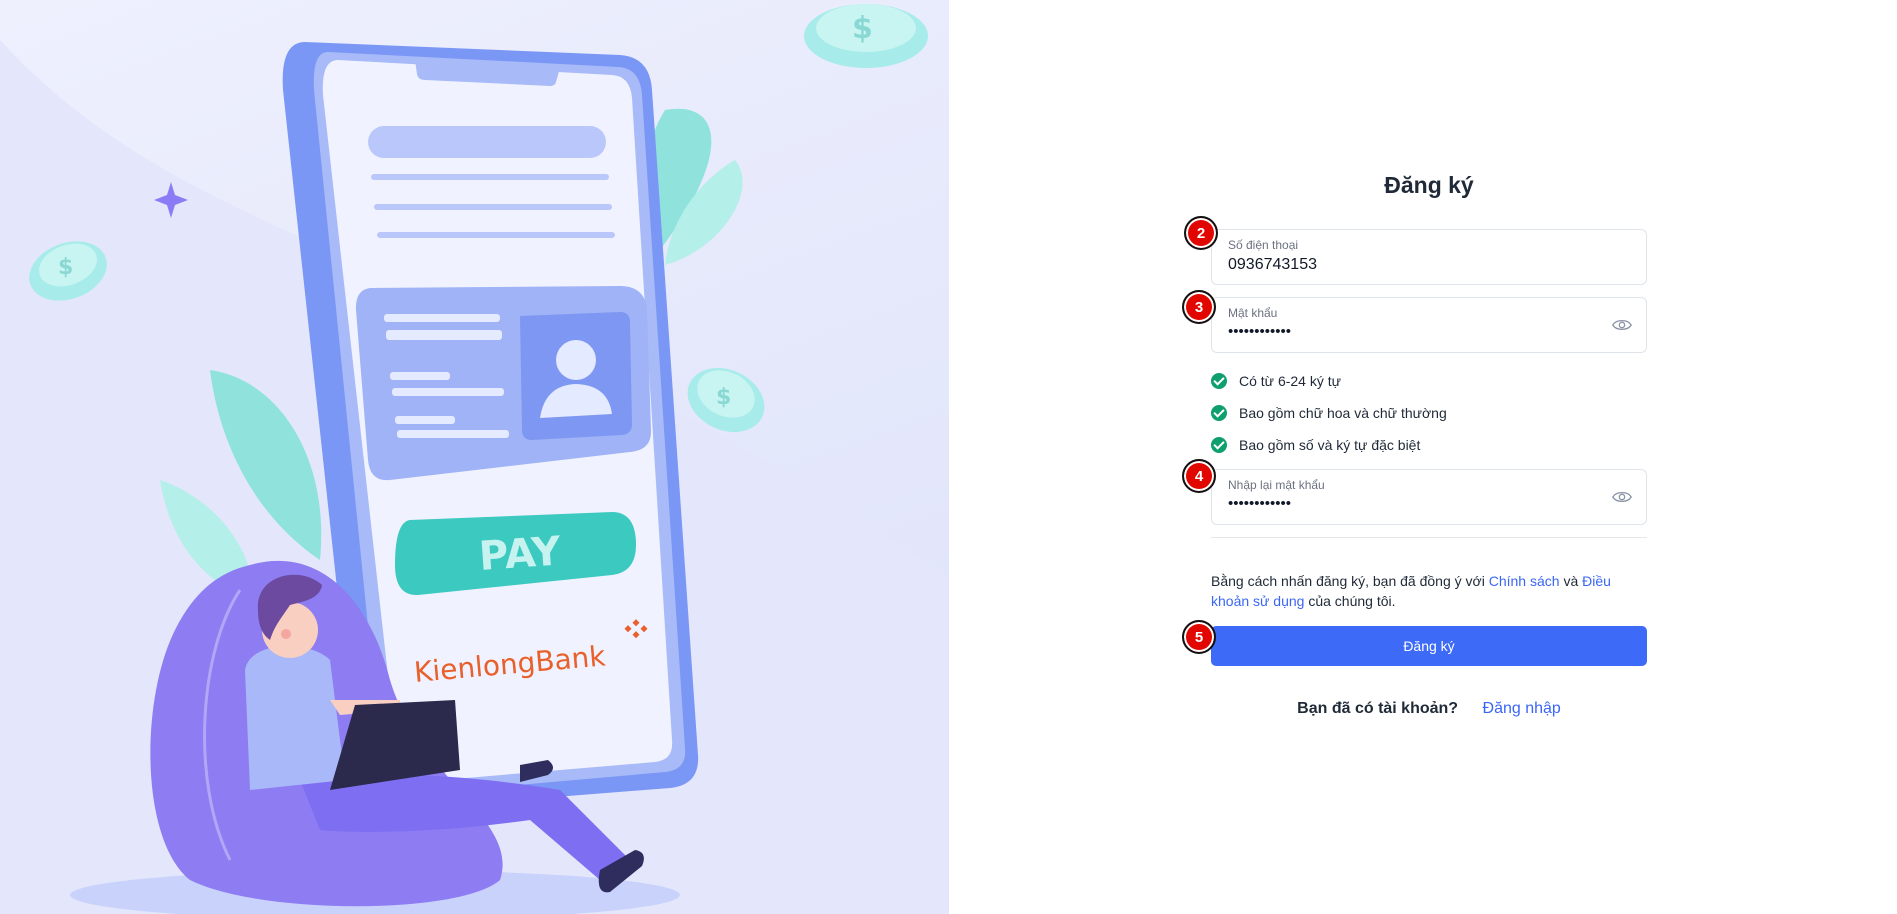  Describe the element at coordinates (1199, 307) in the screenshot. I see `annotation-badge: 3` at that location.